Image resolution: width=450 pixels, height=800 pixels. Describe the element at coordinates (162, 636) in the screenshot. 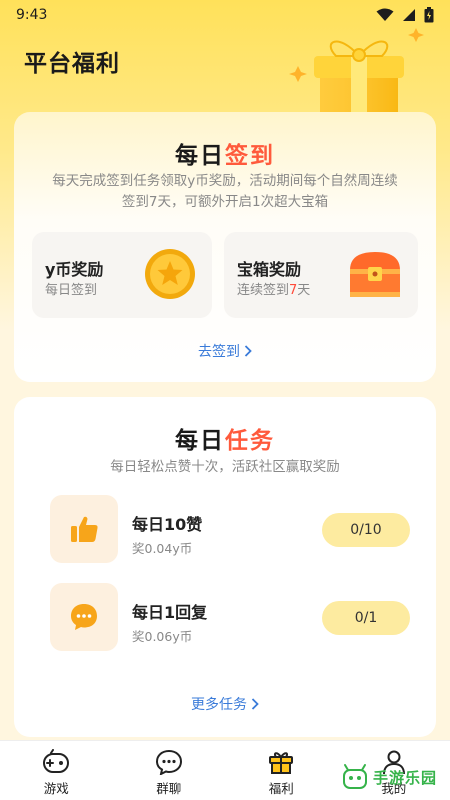

I see `task-reward: 奖0.06y币` at that location.